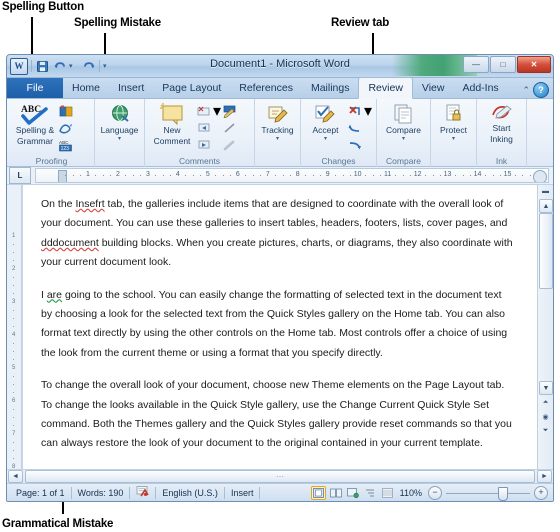 Image resolution: width=560 pixels, height=532 pixels. Describe the element at coordinates (353, 493) in the screenshot. I see `web-layout-view-button` at that location.